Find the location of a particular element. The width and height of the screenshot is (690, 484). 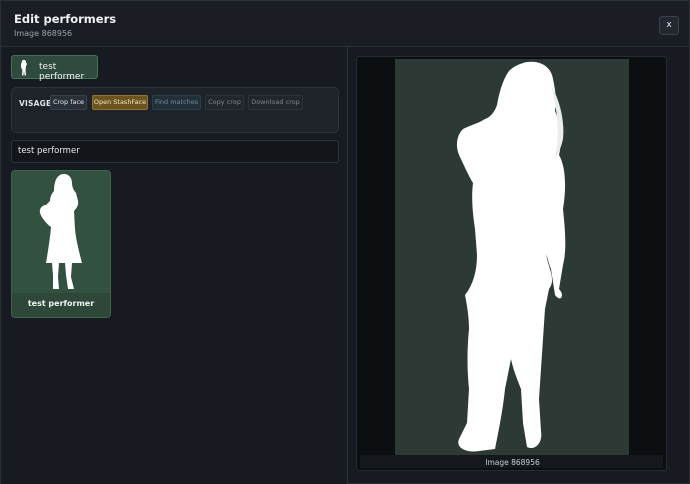

open-stashface-button: Open StashFace is located at coordinates (120, 102).